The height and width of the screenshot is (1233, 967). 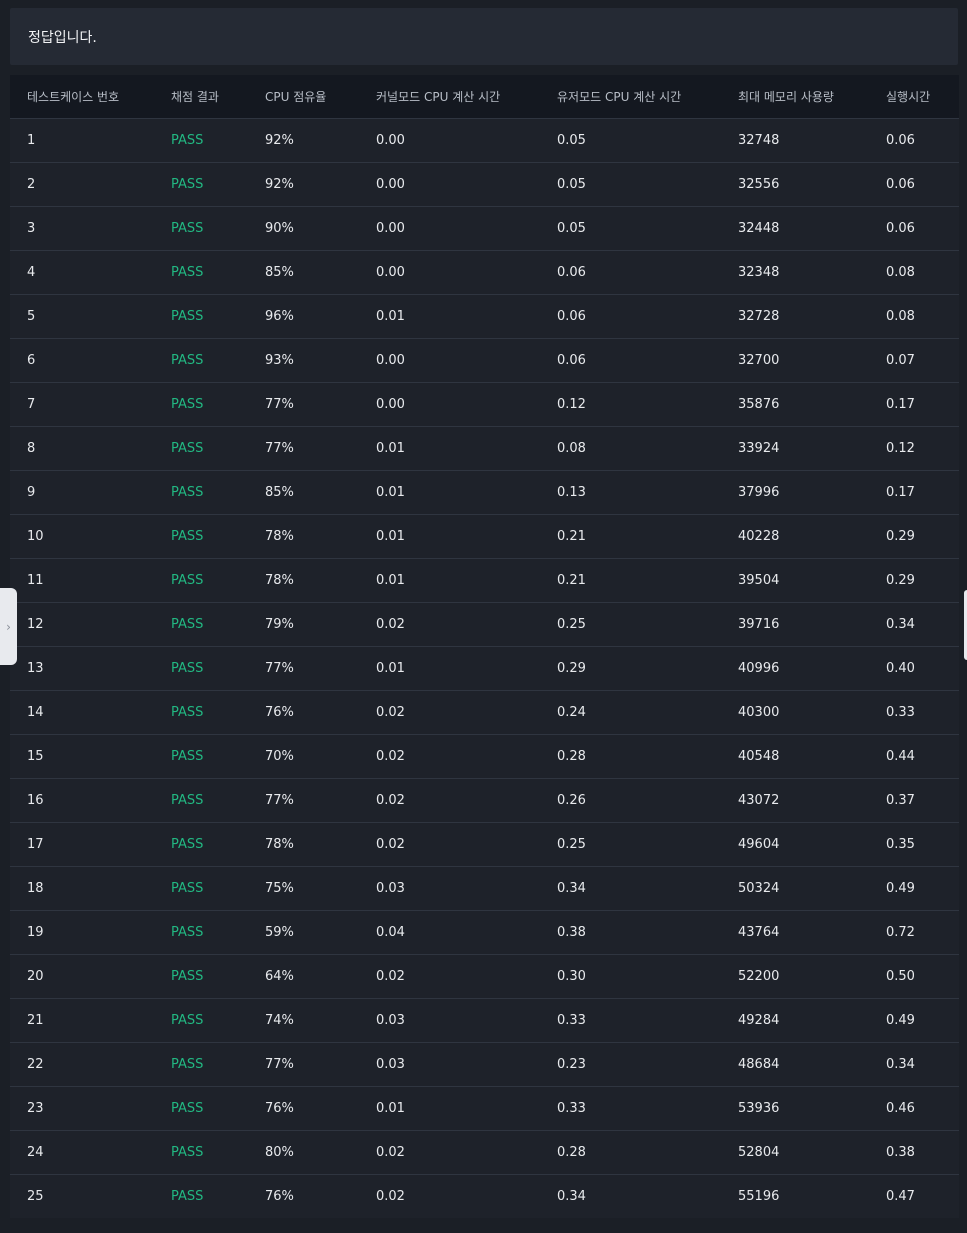 I want to click on cell-max-memory: 35876, so click(x=795, y=404).